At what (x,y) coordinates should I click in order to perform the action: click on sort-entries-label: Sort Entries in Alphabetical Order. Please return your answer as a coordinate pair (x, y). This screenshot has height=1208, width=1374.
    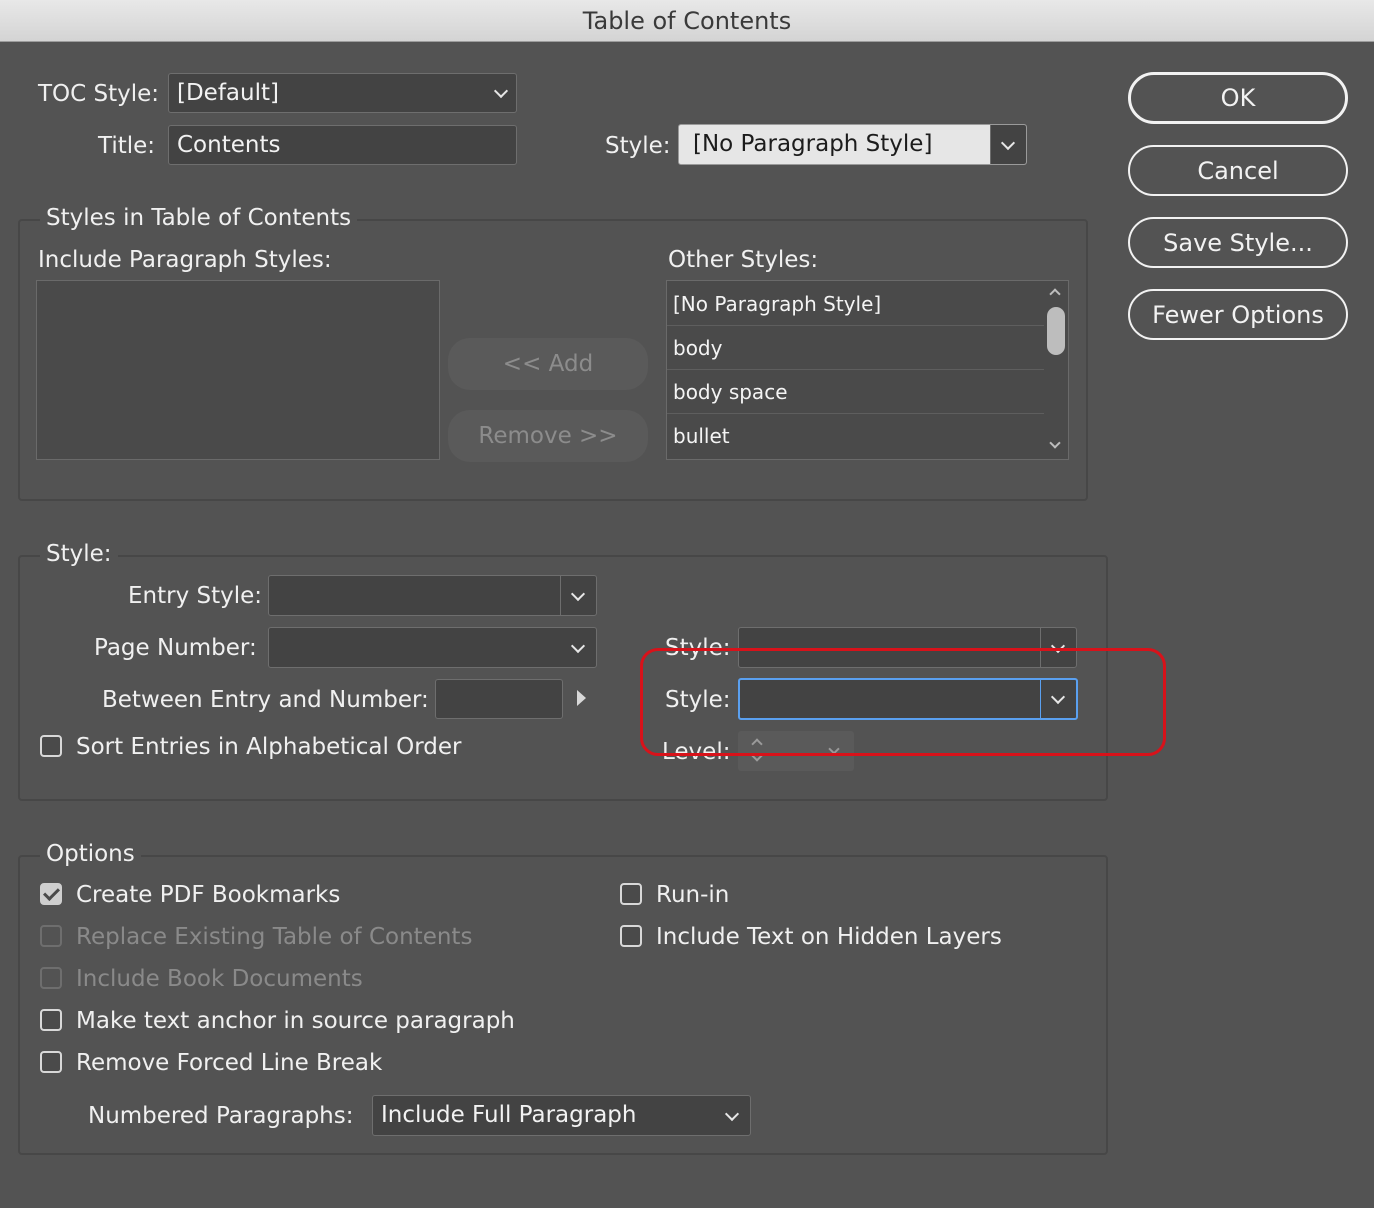
    Looking at the image, I should click on (269, 747).